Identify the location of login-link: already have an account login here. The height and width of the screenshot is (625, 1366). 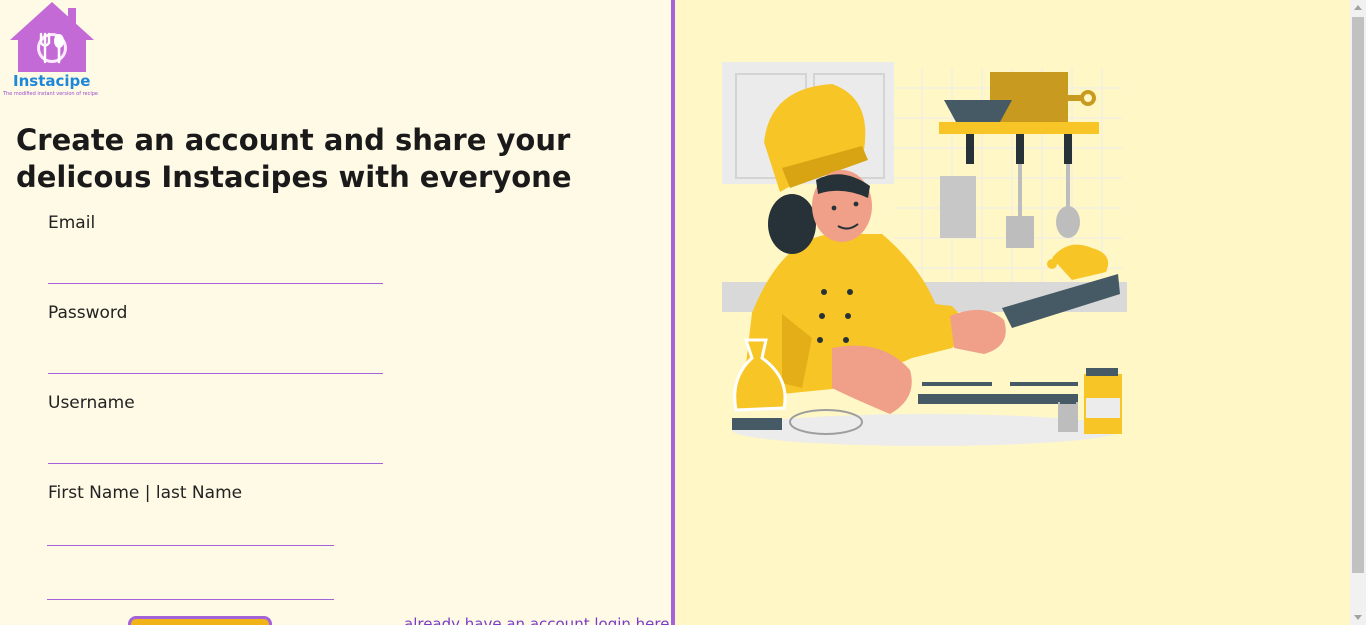
(536, 620).